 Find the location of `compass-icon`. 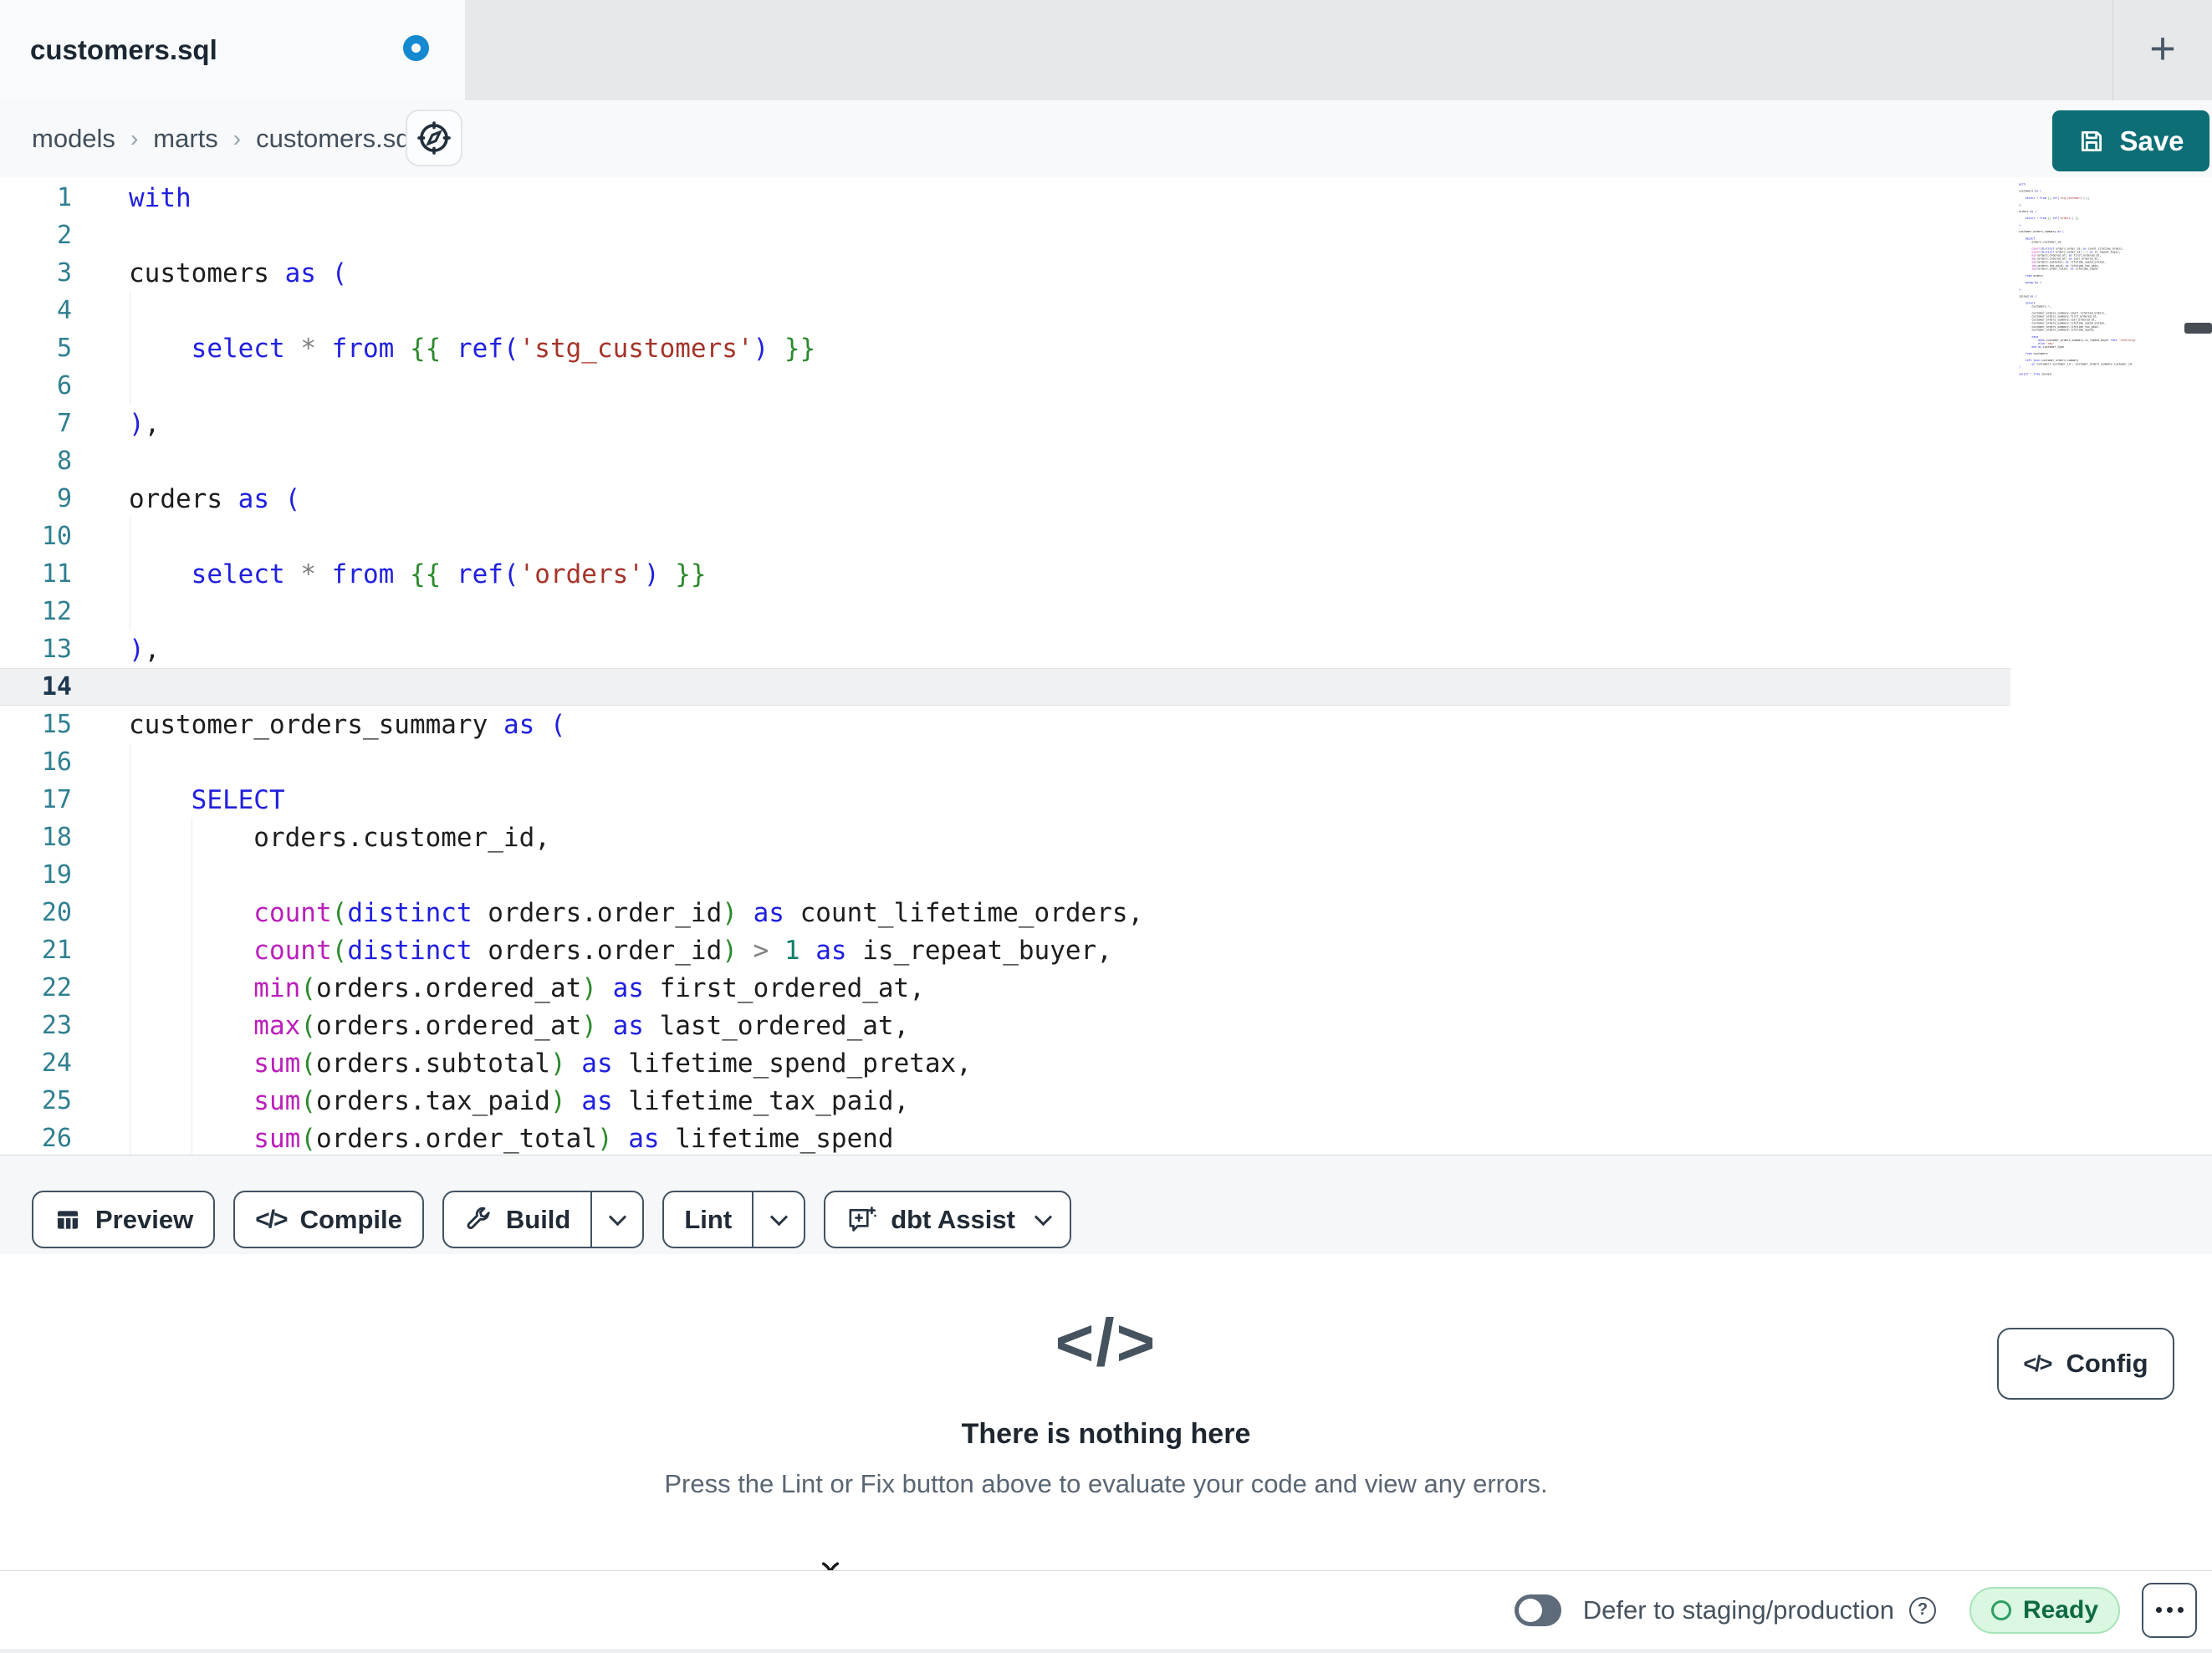

compass-icon is located at coordinates (434, 138).